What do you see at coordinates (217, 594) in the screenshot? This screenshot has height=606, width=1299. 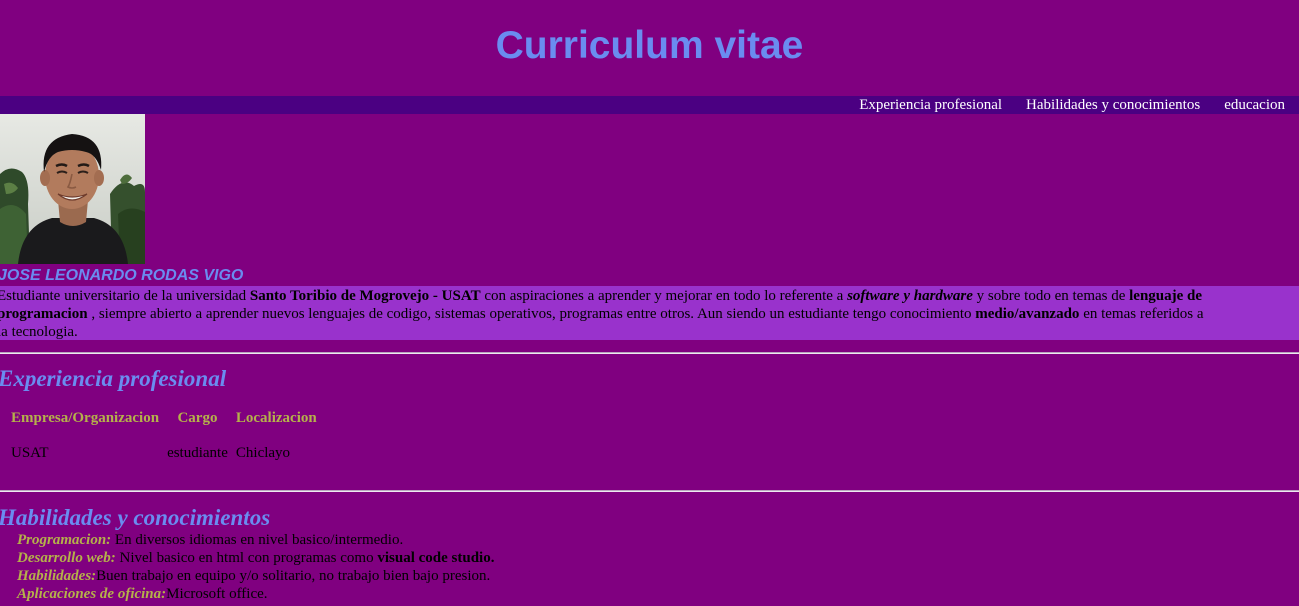 I see `skill-text: Microsoft office.` at bounding box center [217, 594].